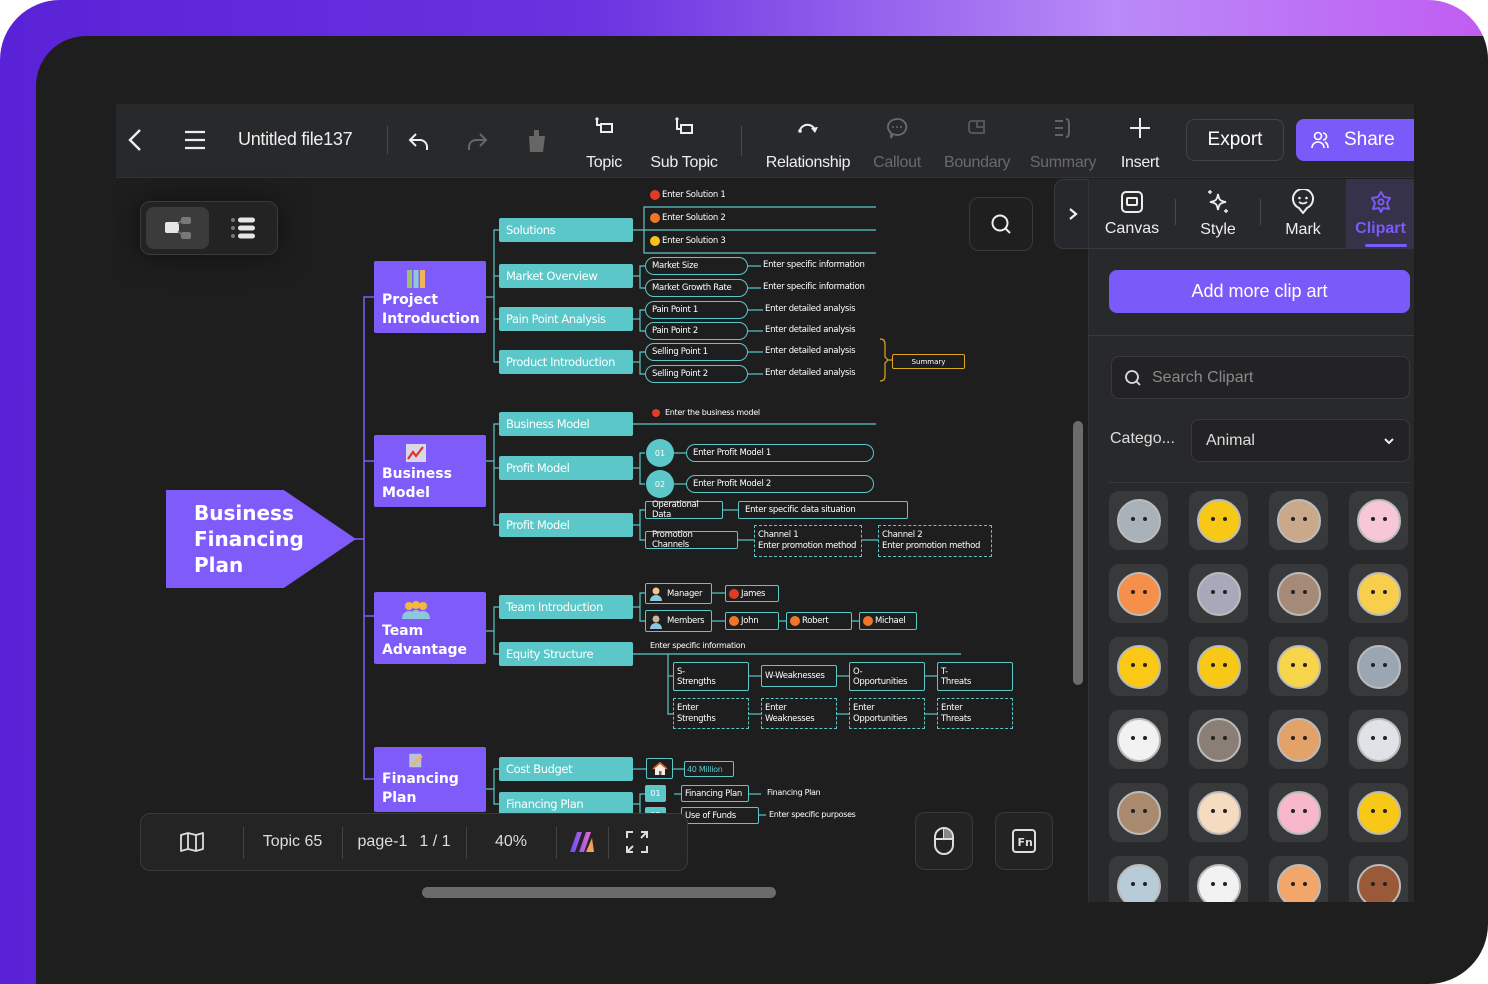 This screenshot has width=1488, height=984. What do you see at coordinates (1218, 812) in the screenshot?
I see `clipart-item-hedgehog` at bounding box center [1218, 812].